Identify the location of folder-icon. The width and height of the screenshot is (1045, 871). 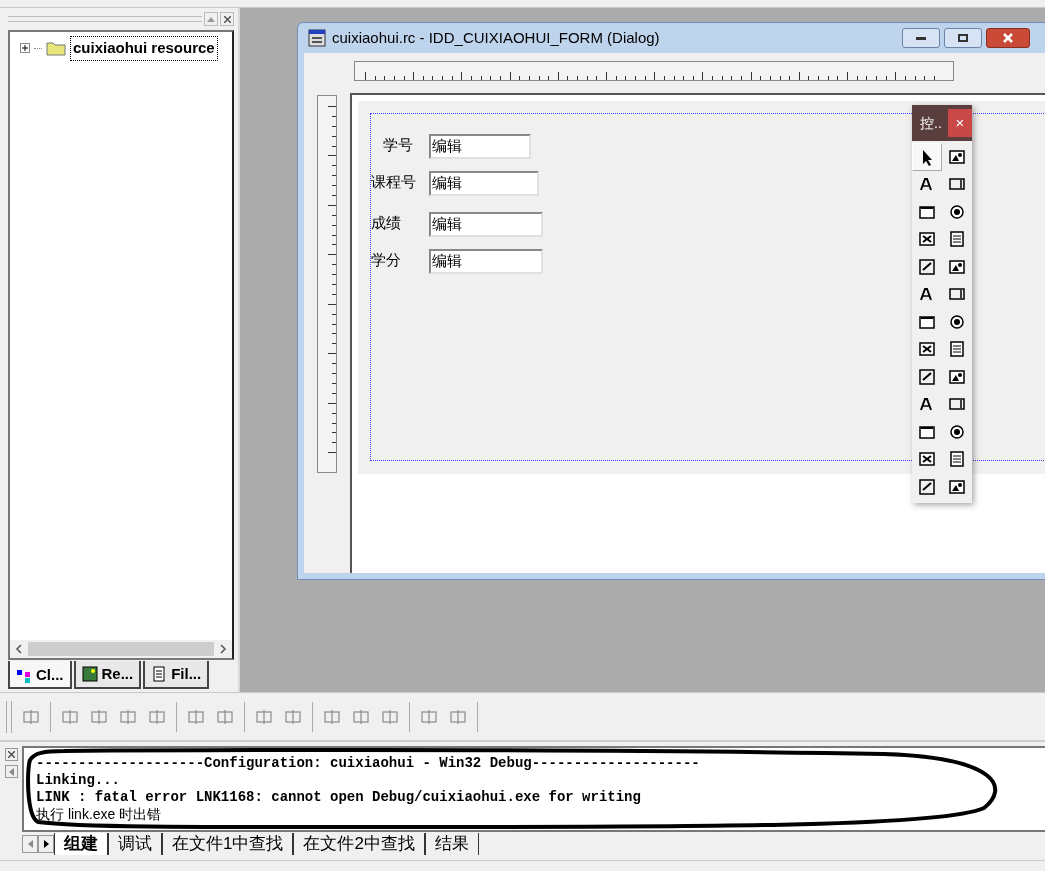
(56, 48).